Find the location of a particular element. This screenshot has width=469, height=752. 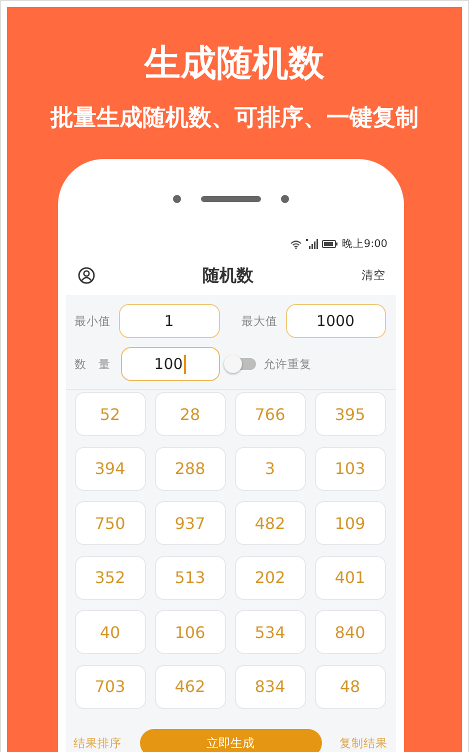

number-cell: 513 is located at coordinates (190, 578).